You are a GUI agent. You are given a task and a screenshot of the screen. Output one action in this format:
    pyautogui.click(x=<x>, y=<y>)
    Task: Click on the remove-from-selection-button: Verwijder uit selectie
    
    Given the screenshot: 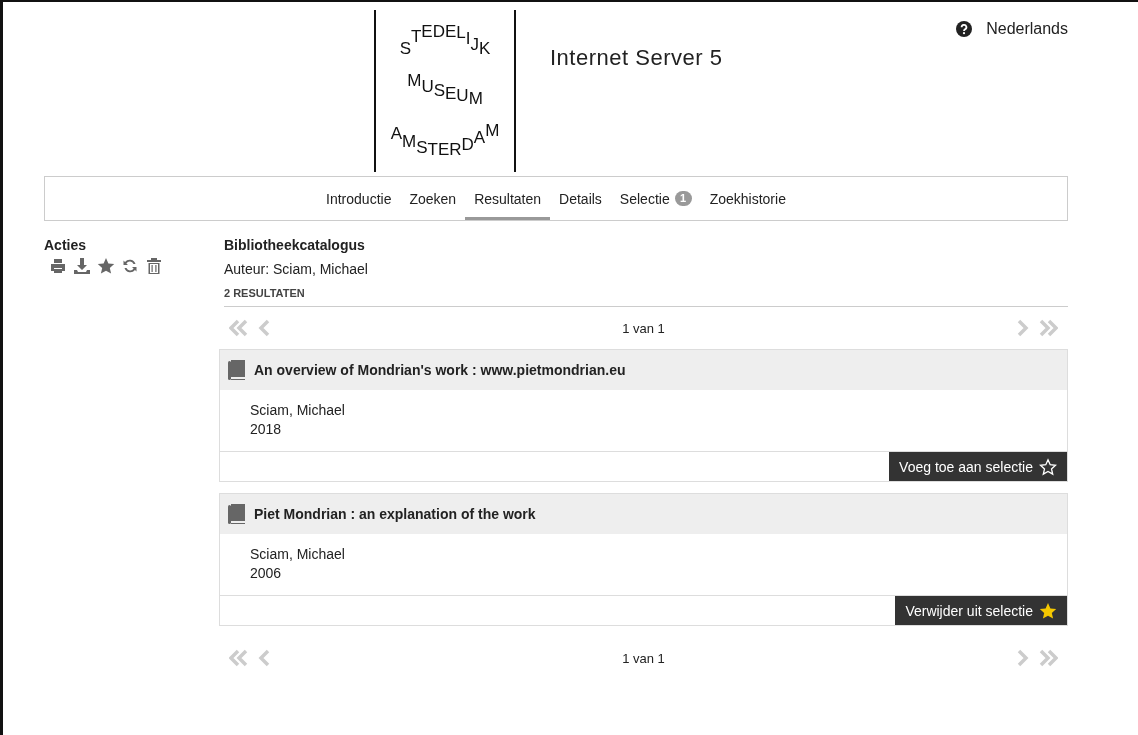 What is the action you would take?
    pyautogui.click(x=981, y=610)
    